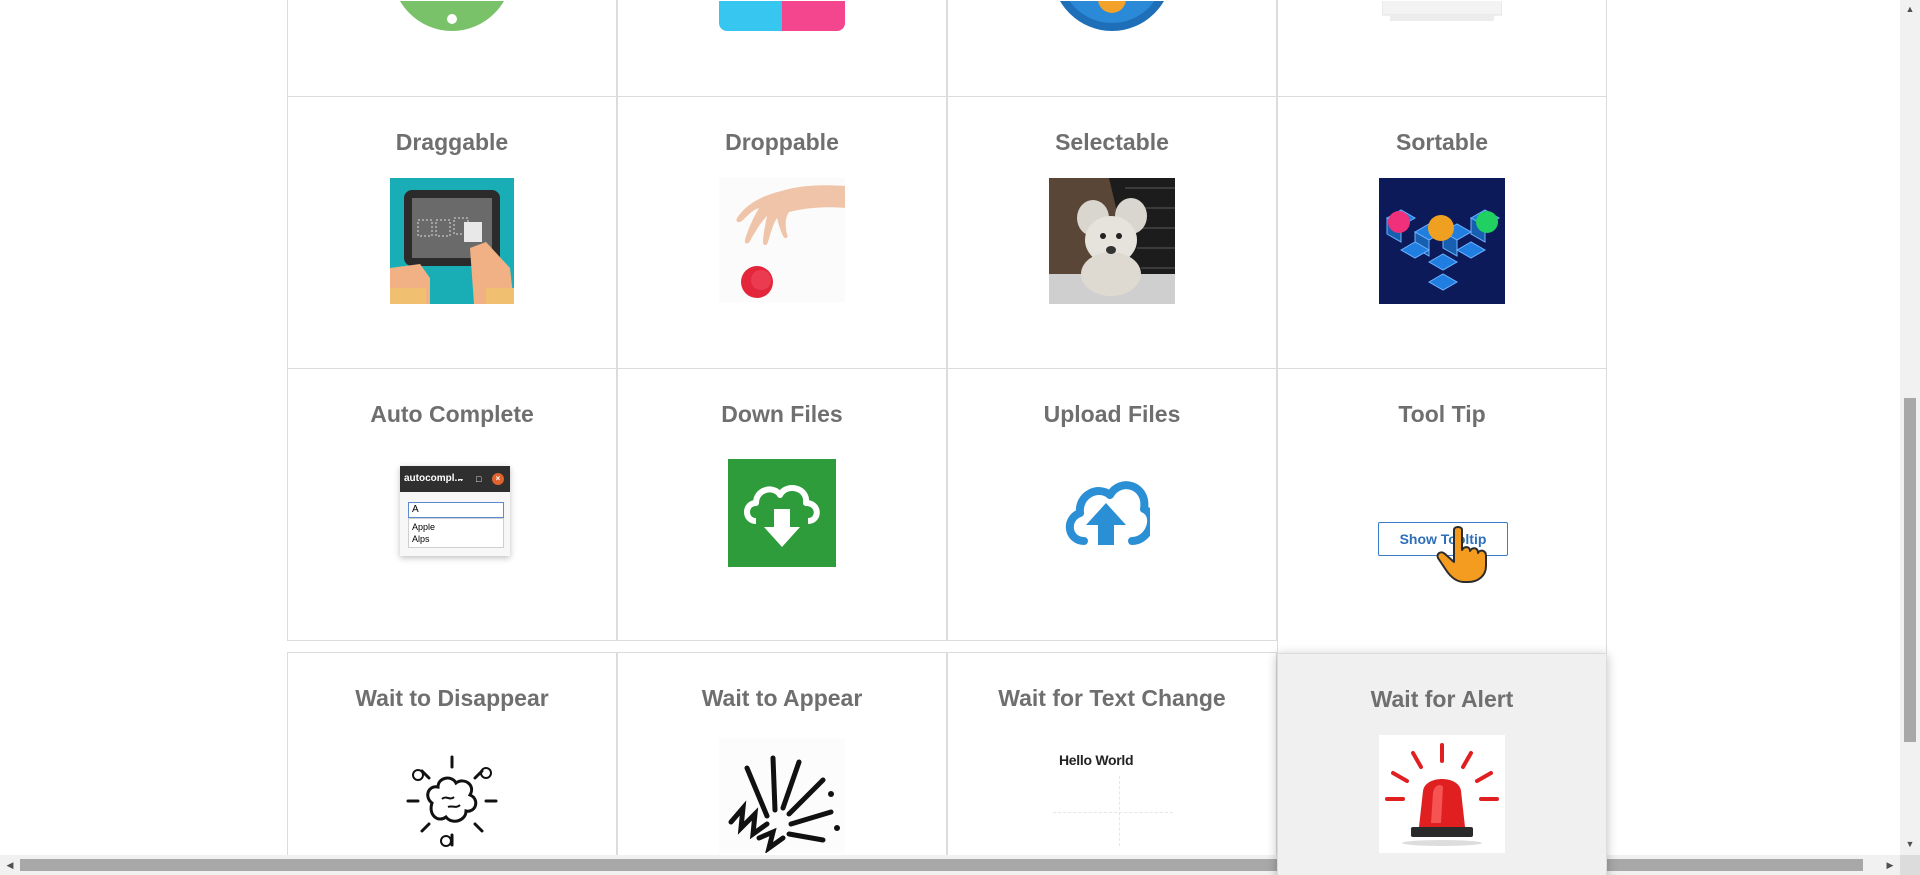 This screenshot has width=1920, height=875. What do you see at coordinates (1112, 16) in the screenshot?
I see `blue-orb-image` at bounding box center [1112, 16].